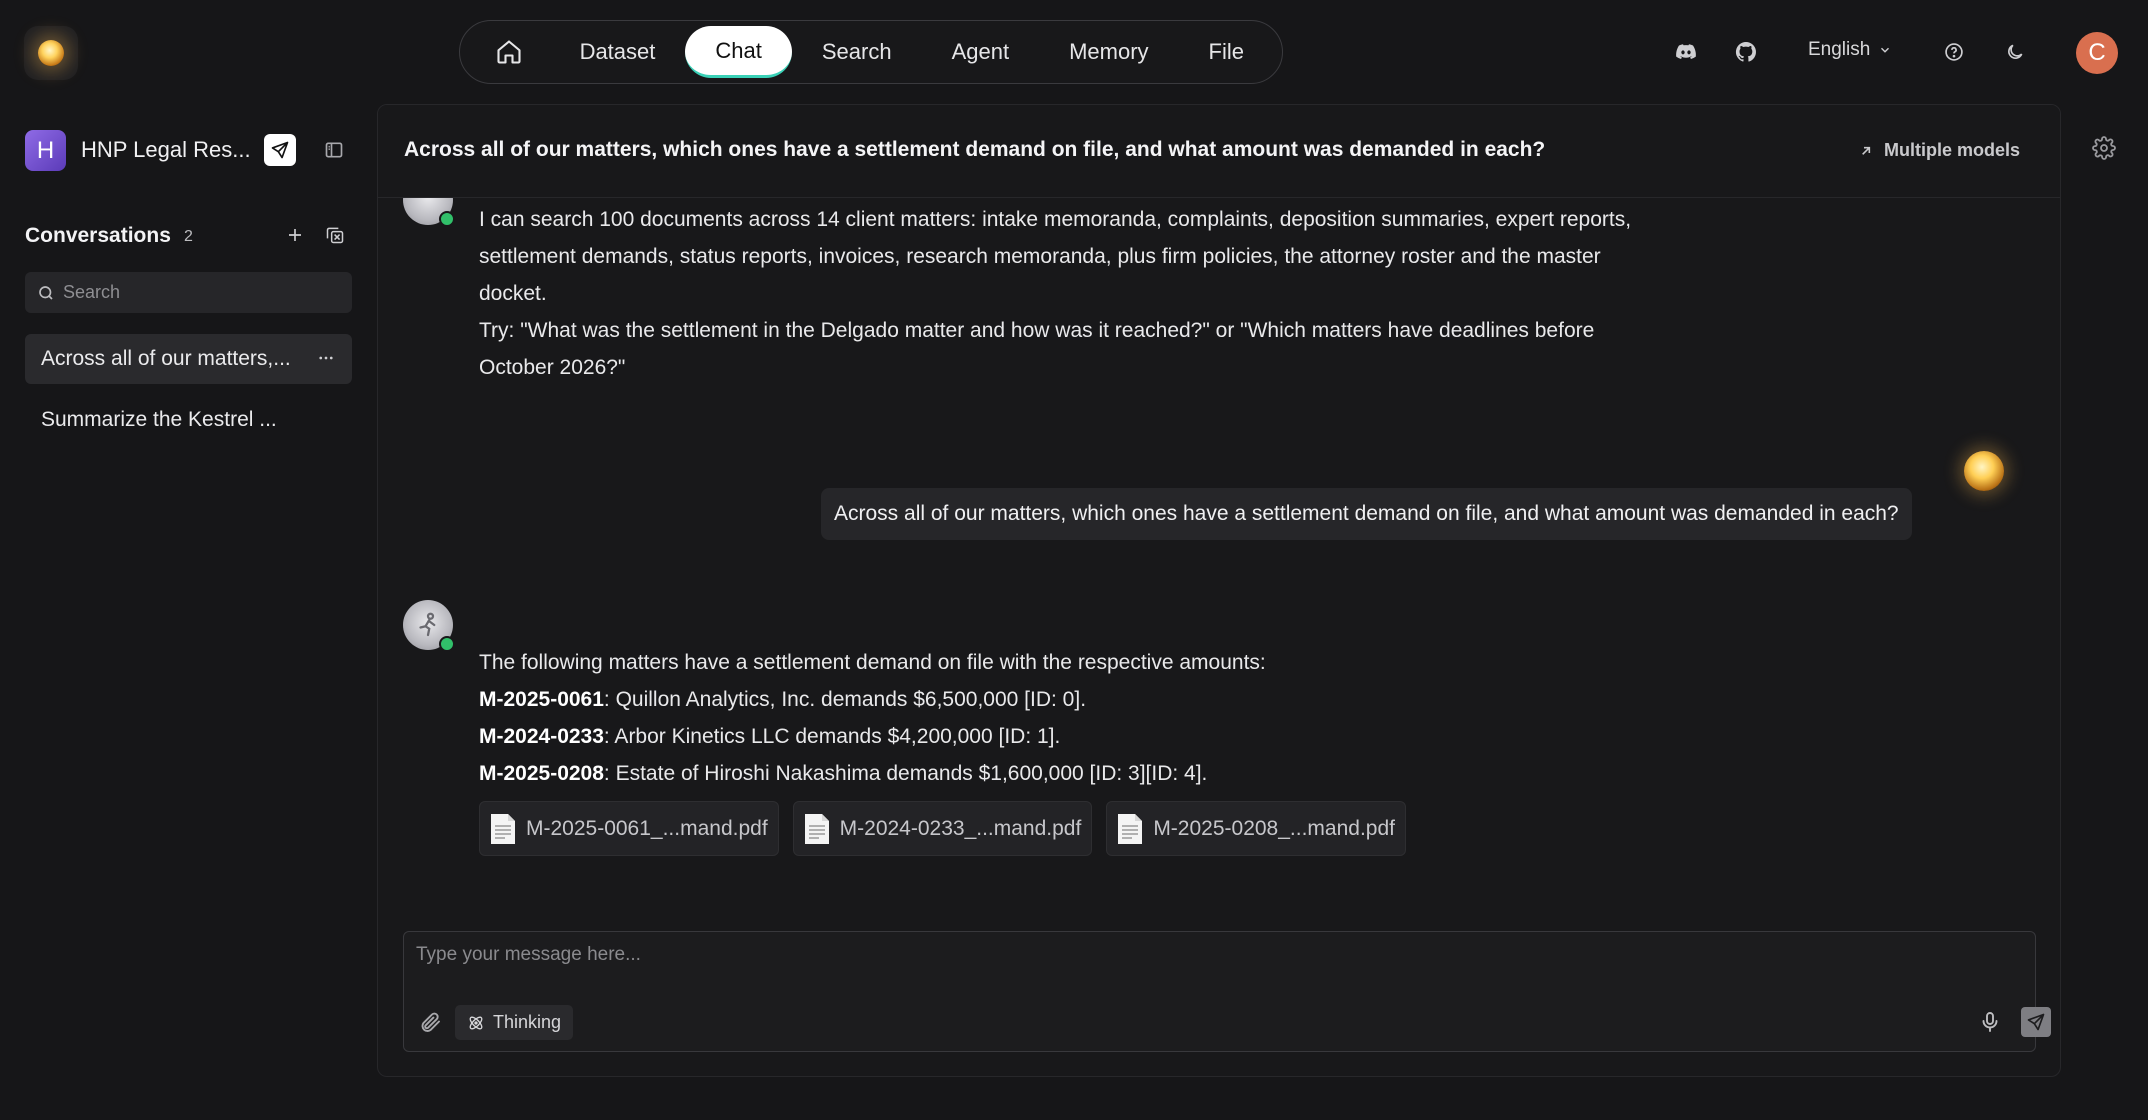  I want to click on search-icon, so click(46, 292).